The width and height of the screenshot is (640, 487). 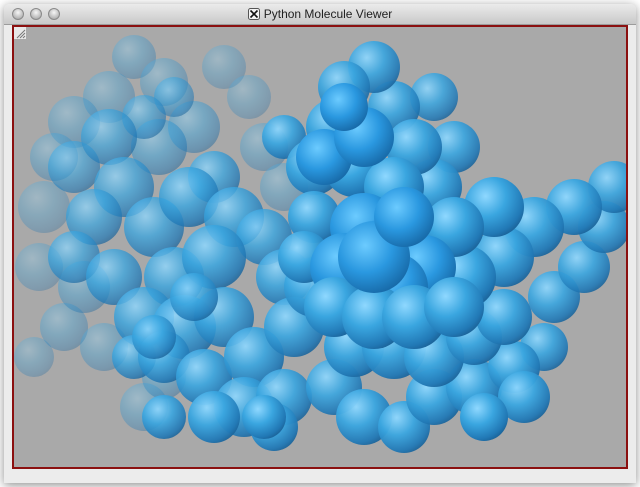 What do you see at coordinates (328, 14) in the screenshot?
I see `window-title: Python Molecule Viewer` at bounding box center [328, 14].